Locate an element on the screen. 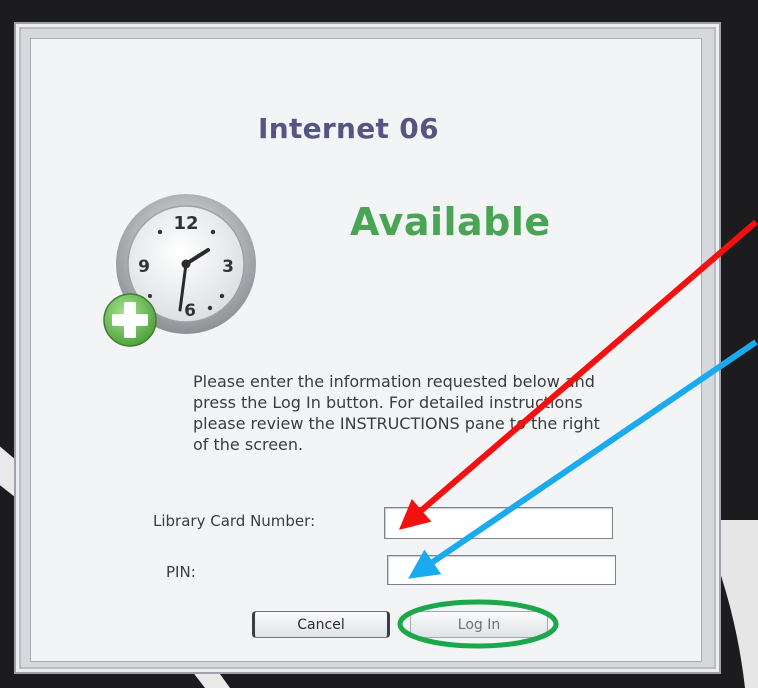  clock-numeral-3: 3 is located at coordinates (228, 267).